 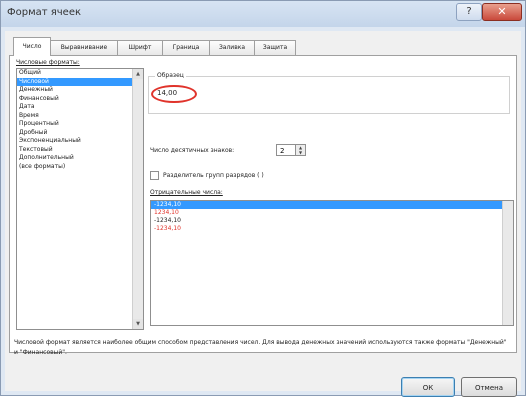 I want to click on tab-font: Шрифт, so click(x=140, y=47).